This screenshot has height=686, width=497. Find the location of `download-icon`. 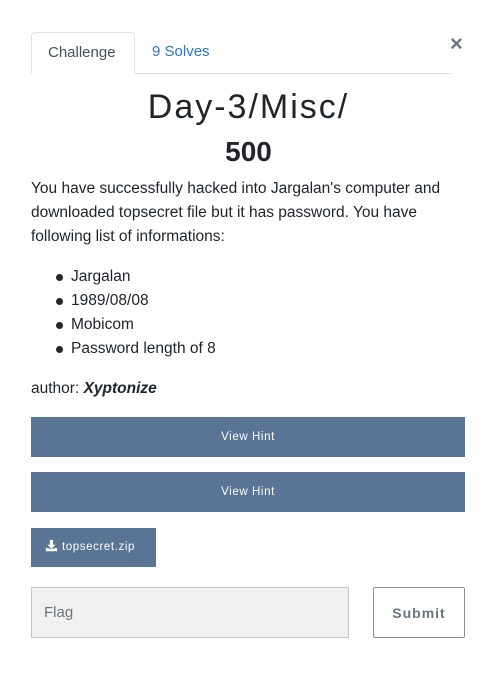

download-icon is located at coordinates (51, 545).